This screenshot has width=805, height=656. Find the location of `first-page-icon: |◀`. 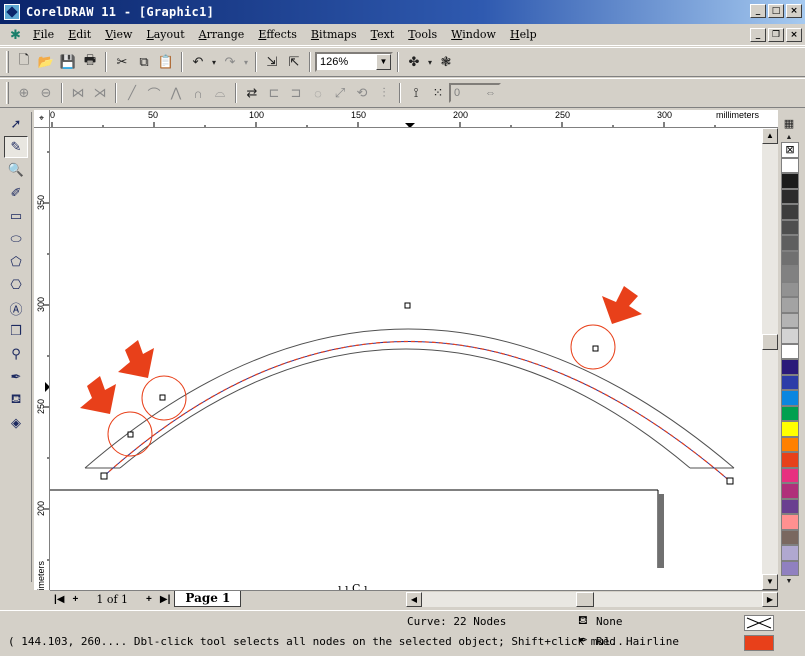

first-page-icon: |◀ is located at coordinates (59, 599).